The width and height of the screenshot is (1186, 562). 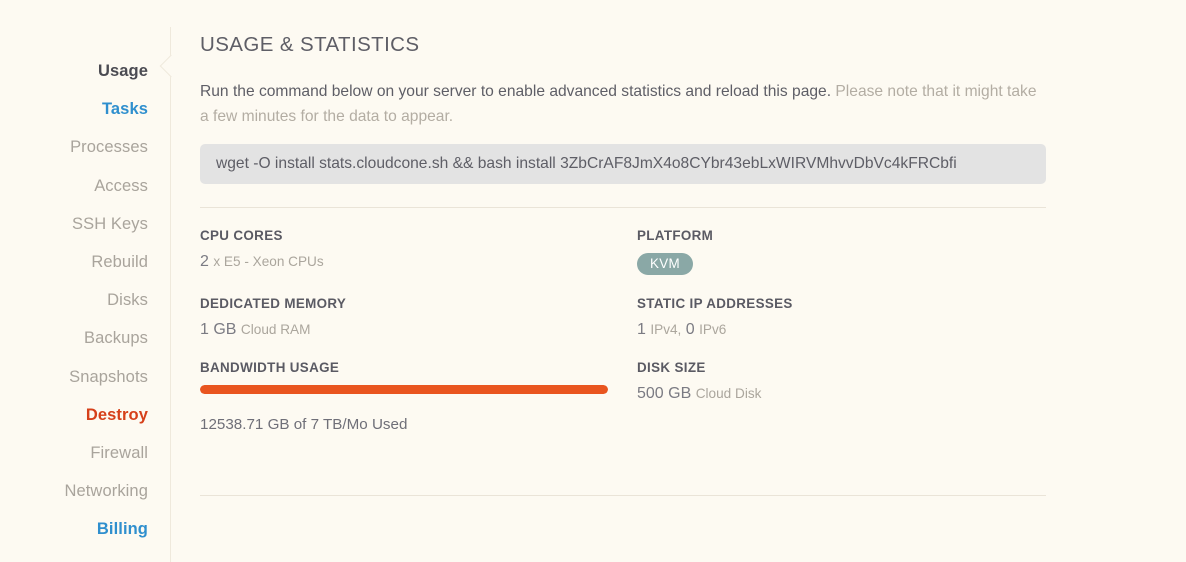 I want to click on sidebar-item-backups: Backups, so click(x=85, y=338).